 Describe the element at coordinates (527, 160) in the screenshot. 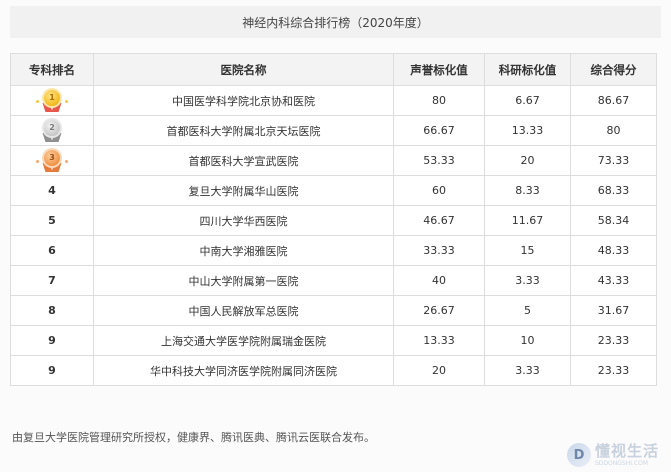

I see `research-cell: 20` at that location.